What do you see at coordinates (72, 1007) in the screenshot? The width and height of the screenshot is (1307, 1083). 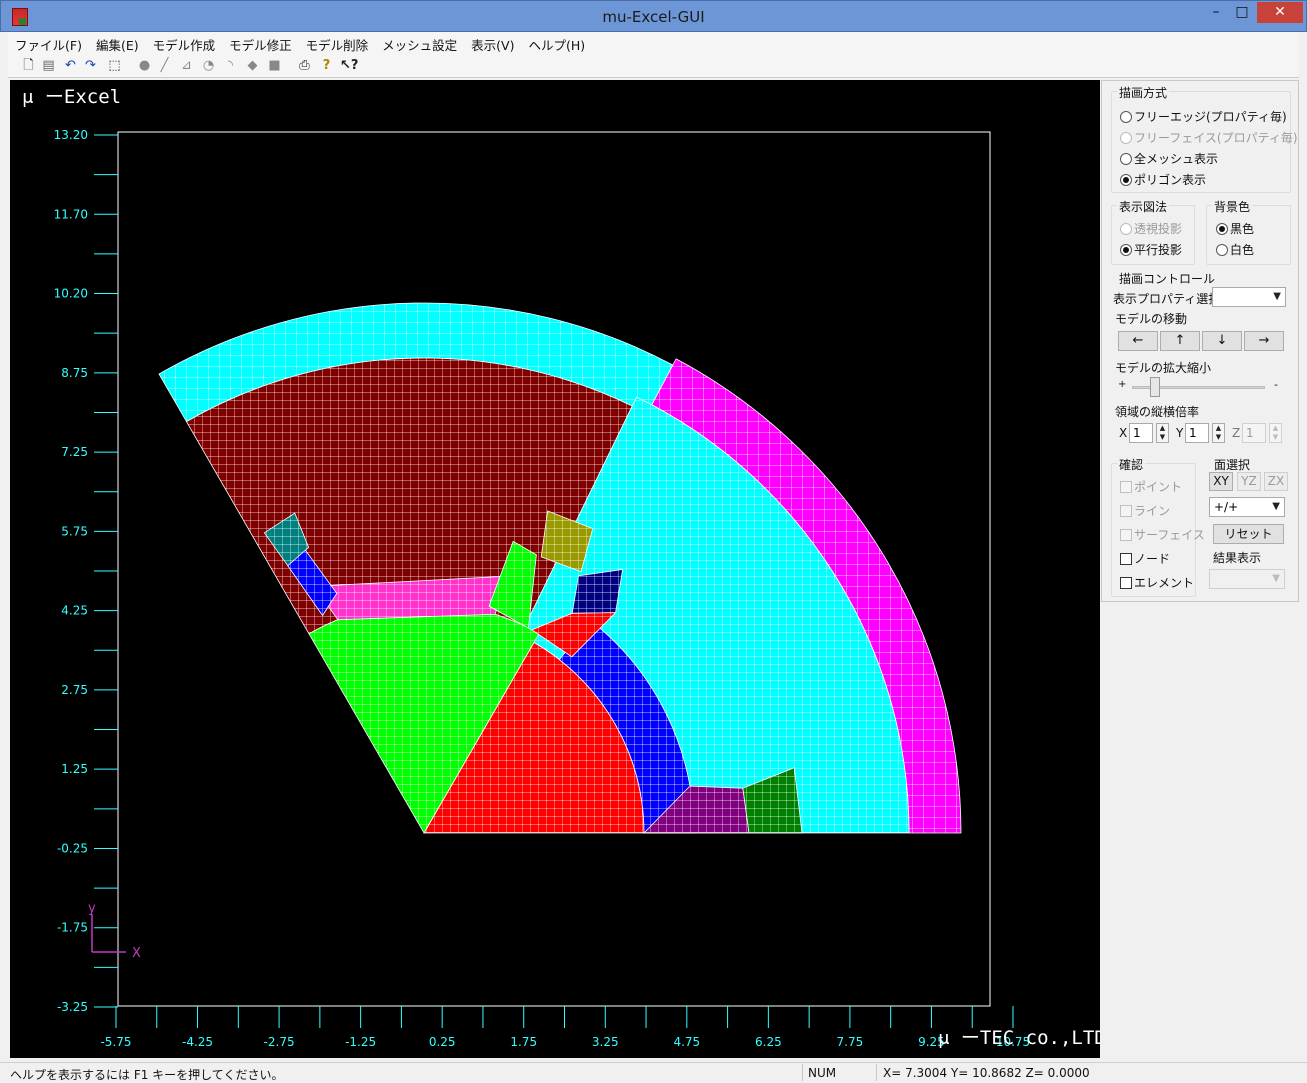 I see `y-tick-label: -3.25` at bounding box center [72, 1007].